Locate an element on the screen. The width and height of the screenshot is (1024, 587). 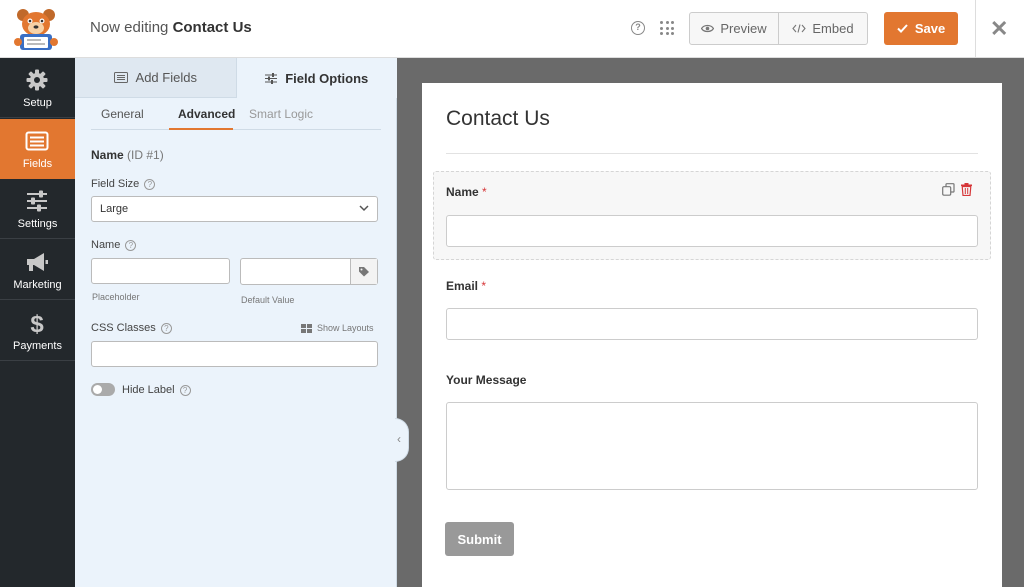
field-size-select: Large is located at coordinates (234, 209).